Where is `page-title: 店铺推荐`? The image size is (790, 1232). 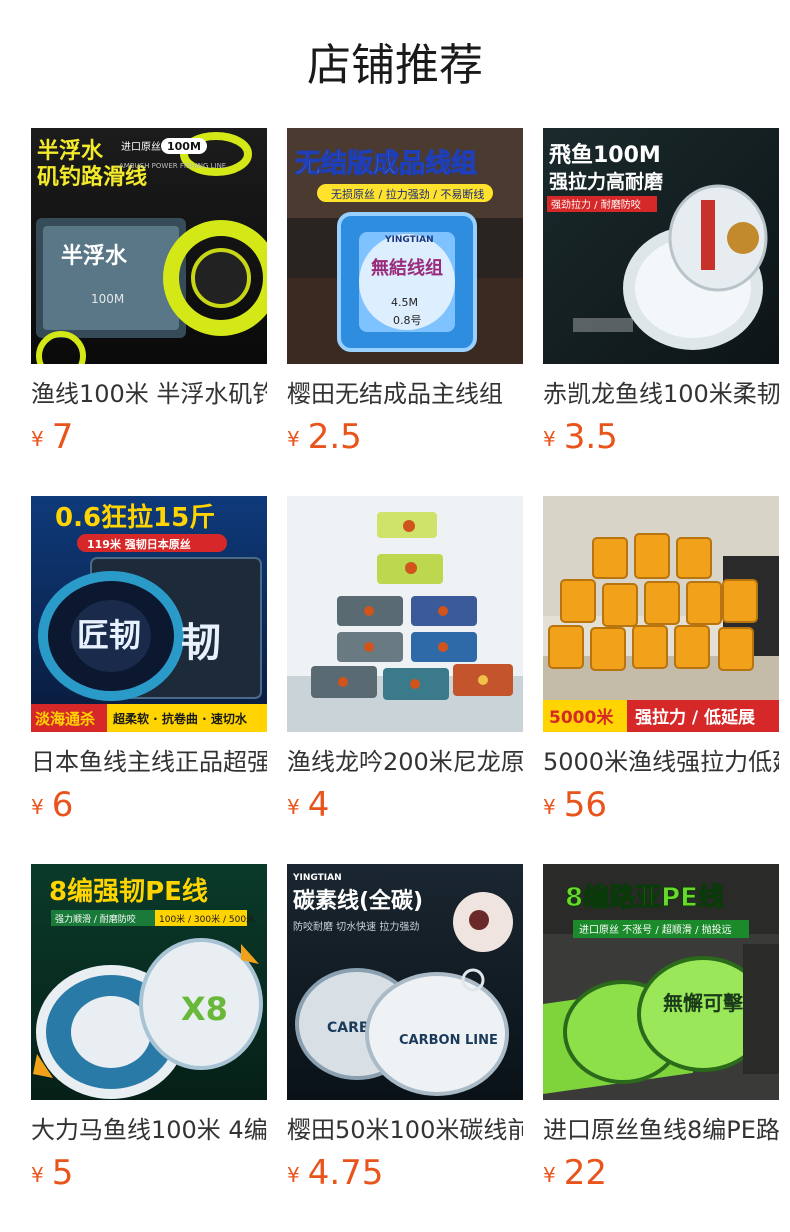
page-title: 店铺推荐 is located at coordinates (395, 65).